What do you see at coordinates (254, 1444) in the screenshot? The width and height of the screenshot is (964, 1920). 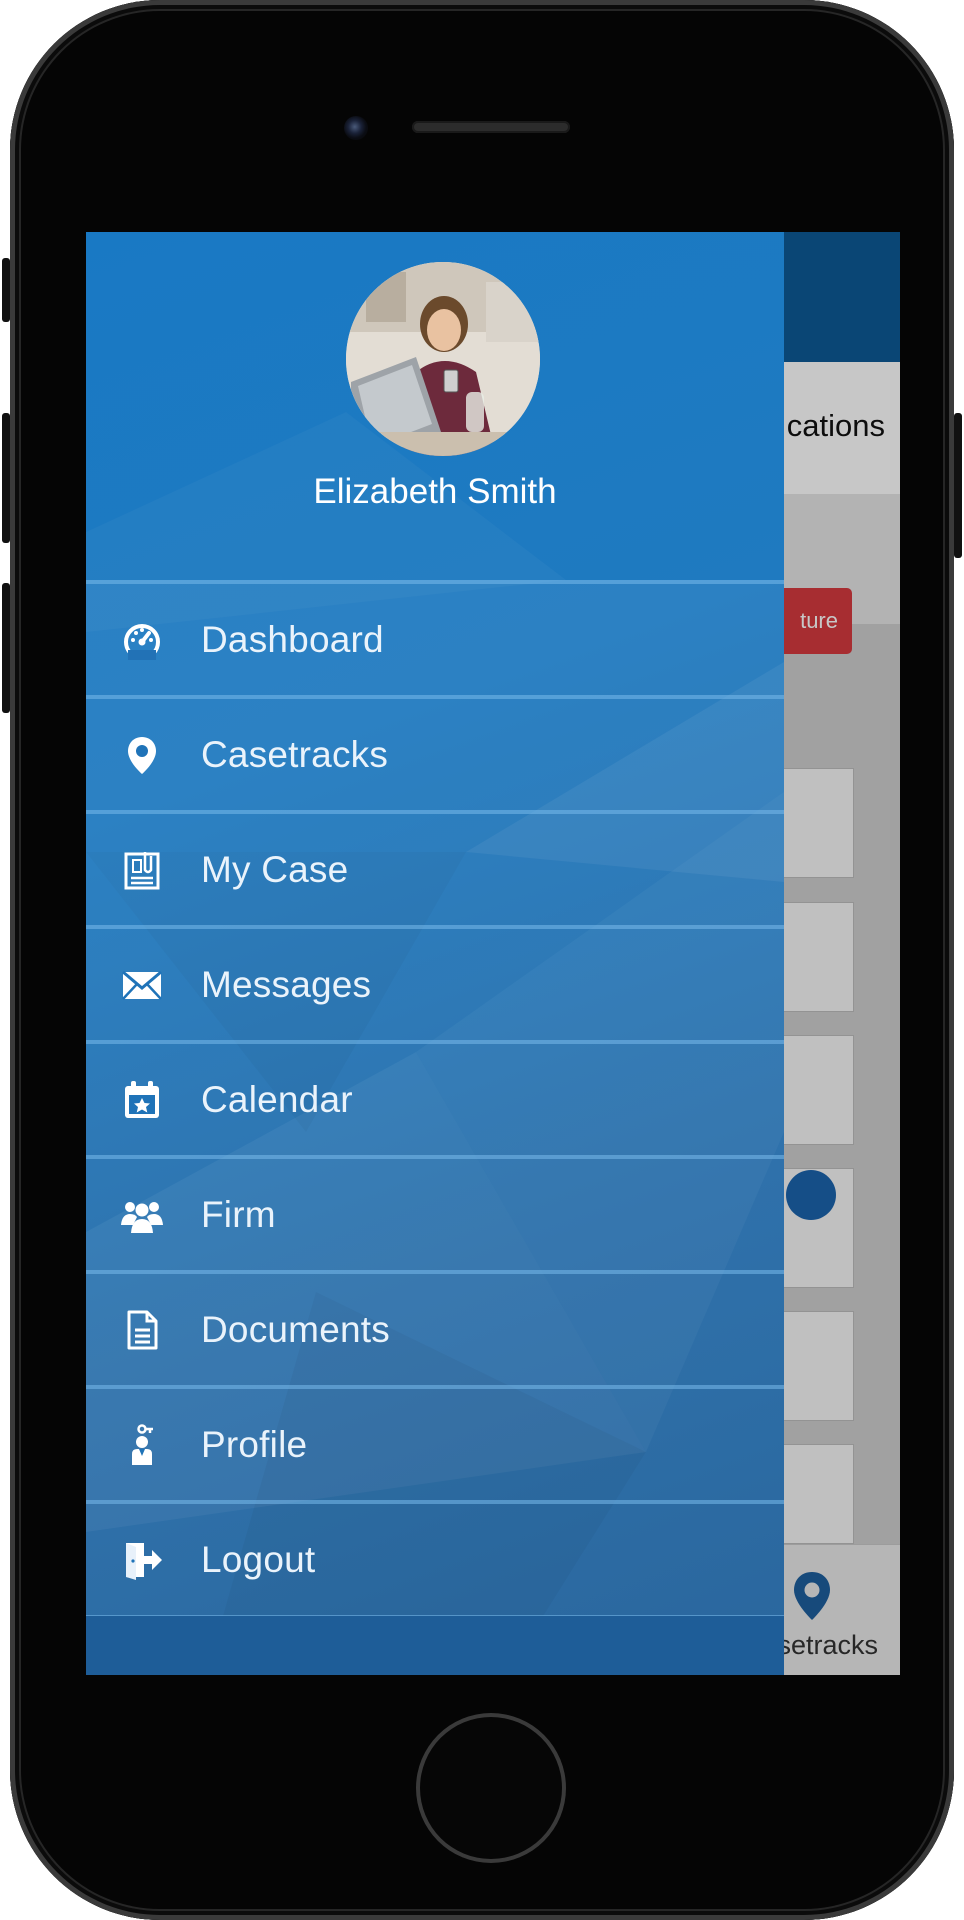 I see `menu-label-profile: Profile` at bounding box center [254, 1444].